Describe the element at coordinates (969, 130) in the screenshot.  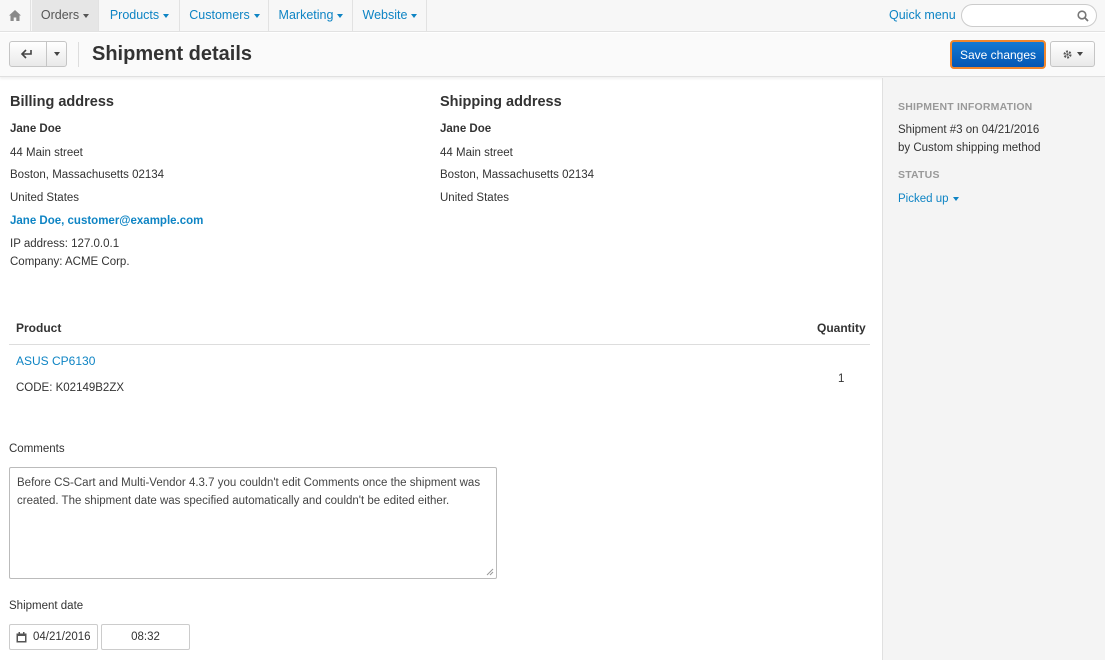
I see `shipment-info-line1: Shipment #3 on 04/21/2016` at that location.